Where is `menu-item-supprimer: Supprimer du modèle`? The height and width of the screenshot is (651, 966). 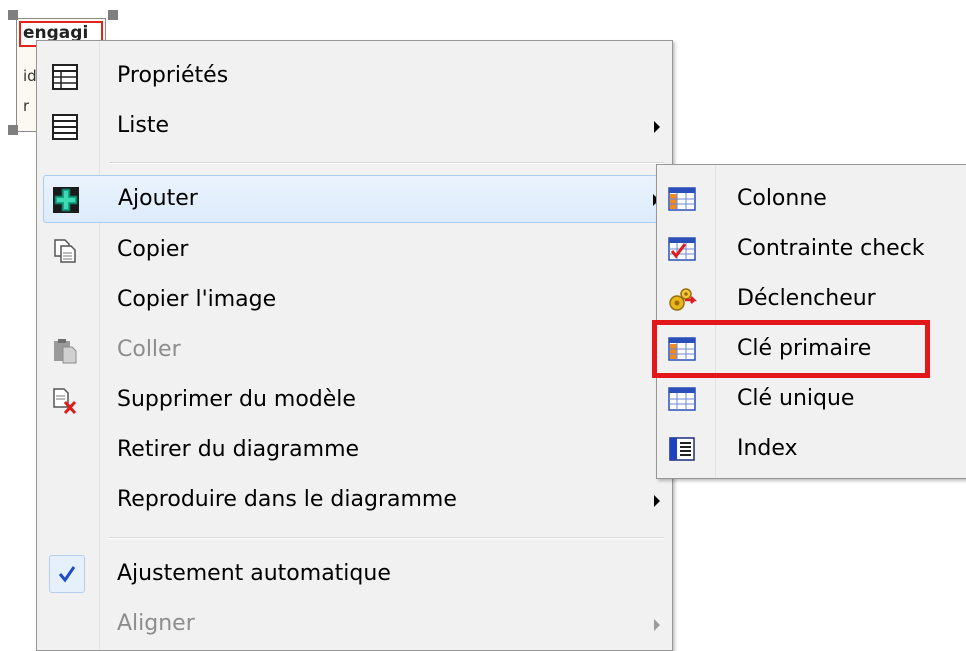
menu-item-supprimer: Supprimer du modèle is located at coordinates (354, 400).